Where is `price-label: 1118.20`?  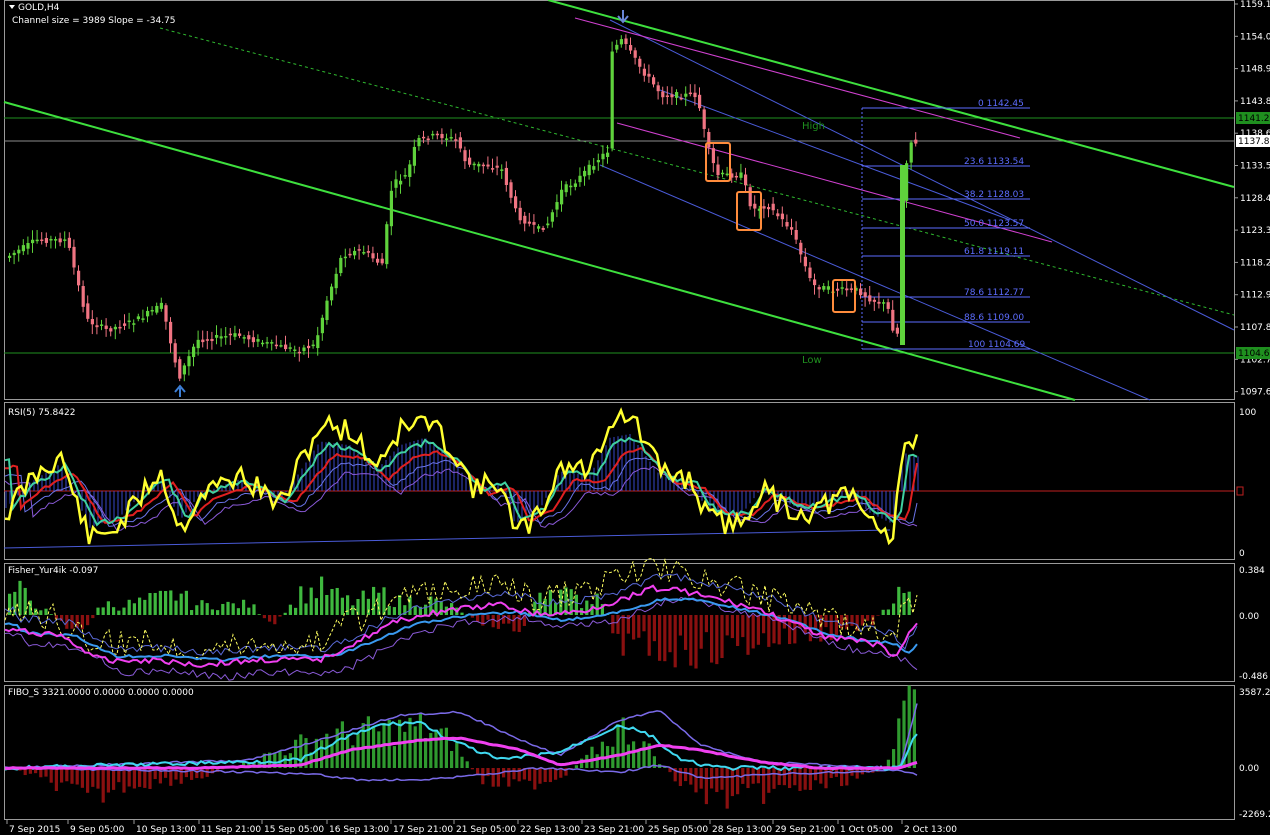
price-label: 1118.20 is located at coordinates (1255, 263).